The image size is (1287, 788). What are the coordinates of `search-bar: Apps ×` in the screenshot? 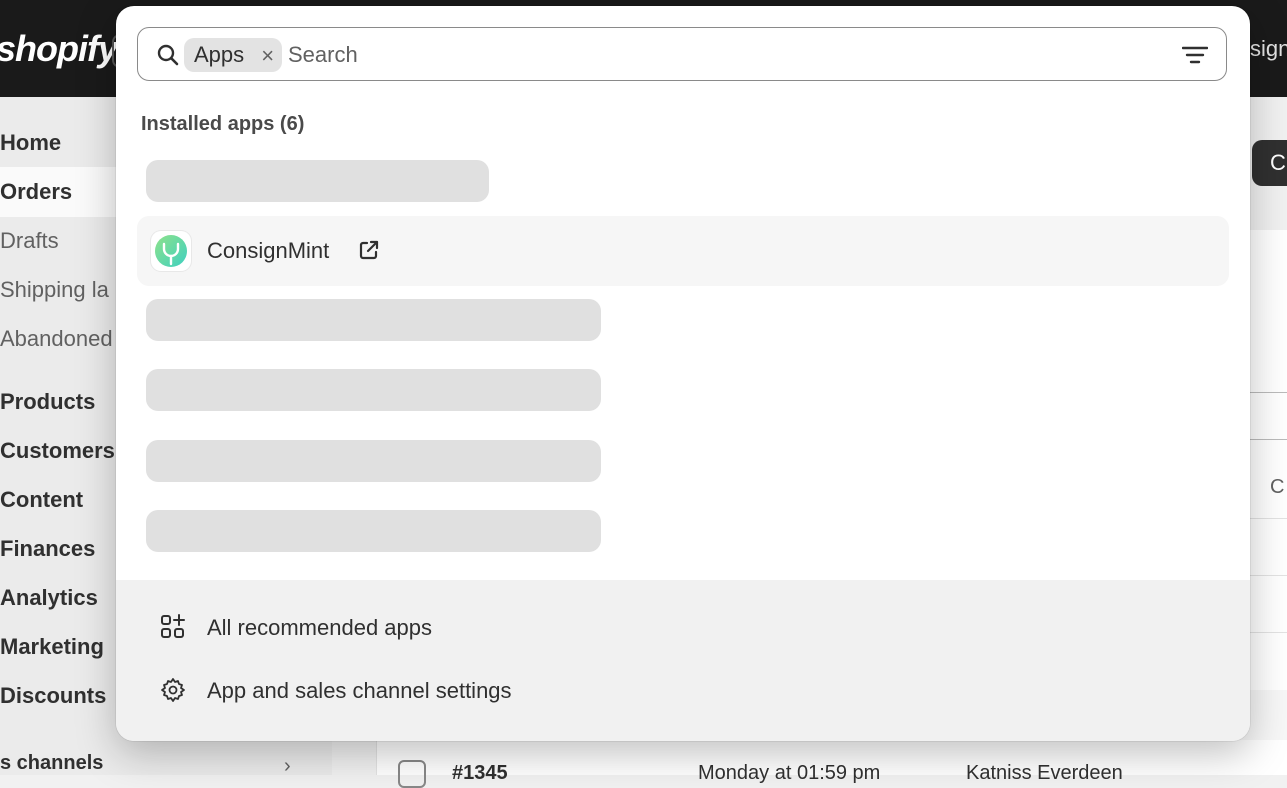 It's located at (682, 54).